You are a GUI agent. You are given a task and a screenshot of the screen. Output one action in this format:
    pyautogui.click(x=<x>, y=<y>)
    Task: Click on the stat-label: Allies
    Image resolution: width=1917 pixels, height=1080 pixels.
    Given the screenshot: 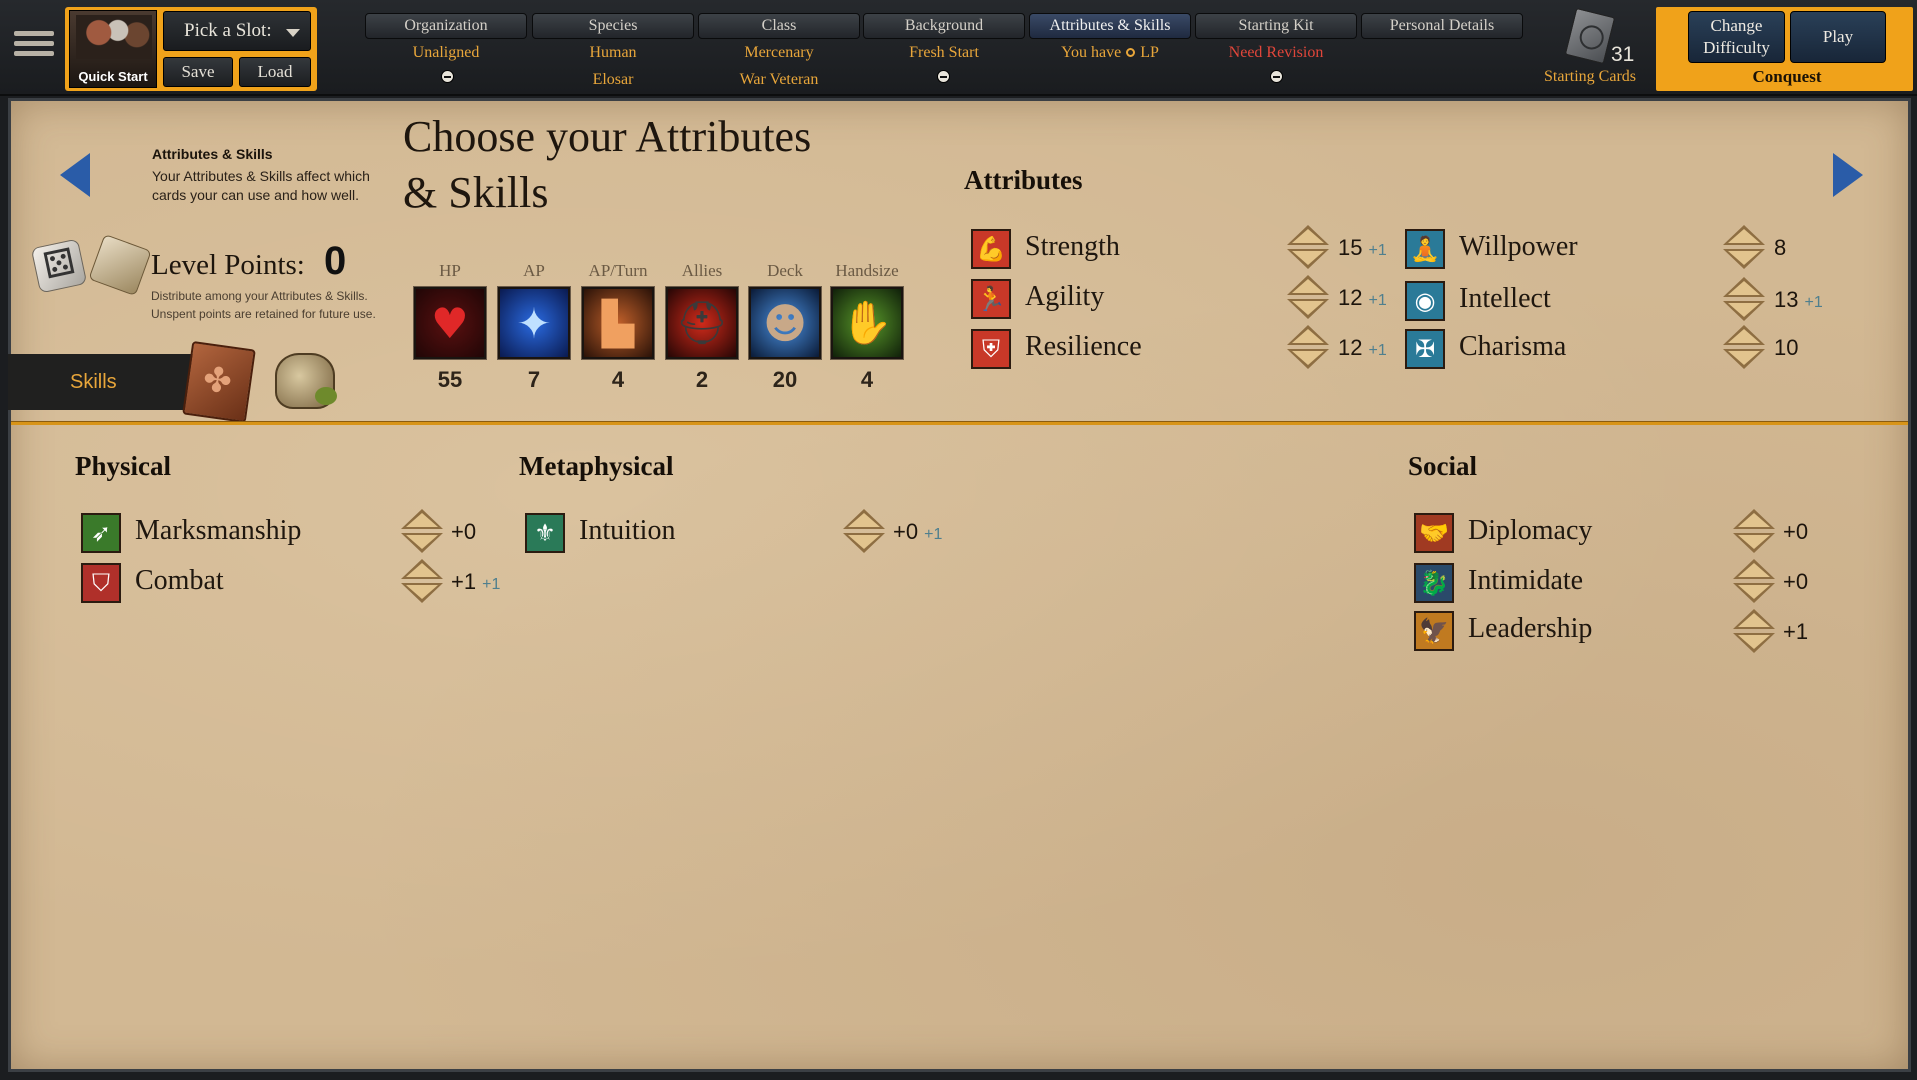 What is the action you would take?
    pyautogui.click(x=702, y=270)
    